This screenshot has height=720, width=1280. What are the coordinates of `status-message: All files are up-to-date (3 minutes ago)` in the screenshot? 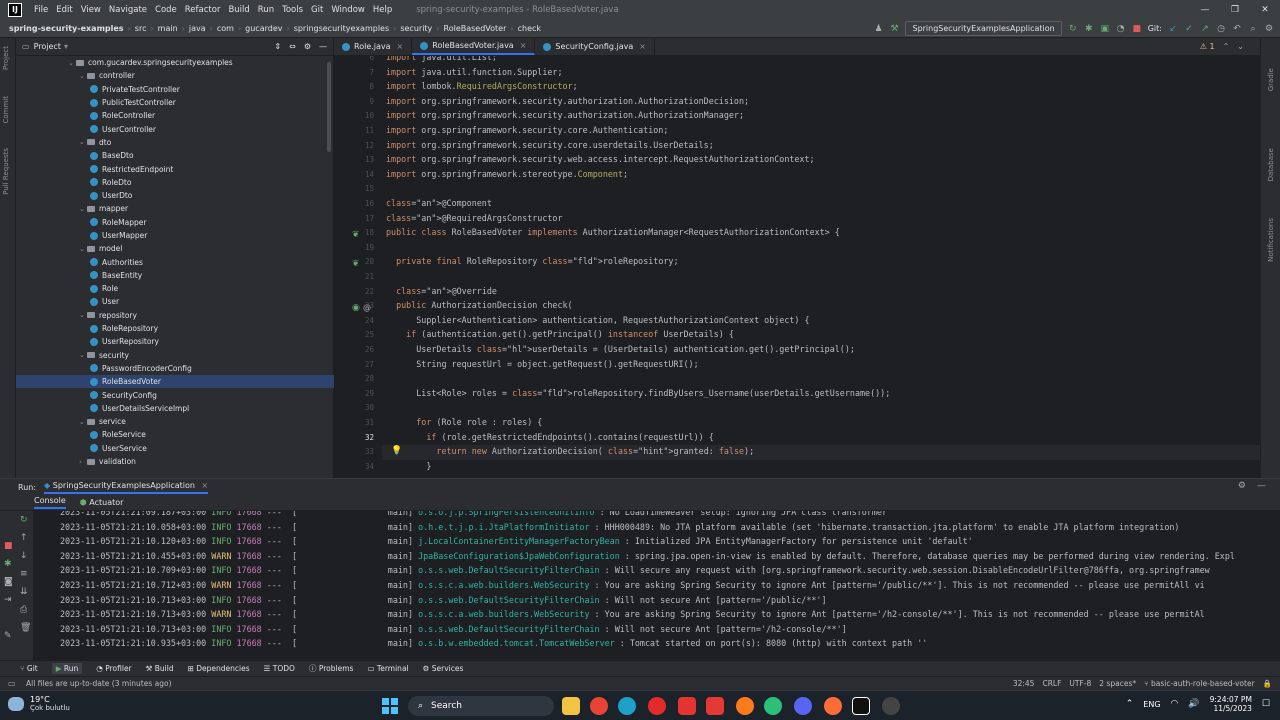 It's located at (99, 683).